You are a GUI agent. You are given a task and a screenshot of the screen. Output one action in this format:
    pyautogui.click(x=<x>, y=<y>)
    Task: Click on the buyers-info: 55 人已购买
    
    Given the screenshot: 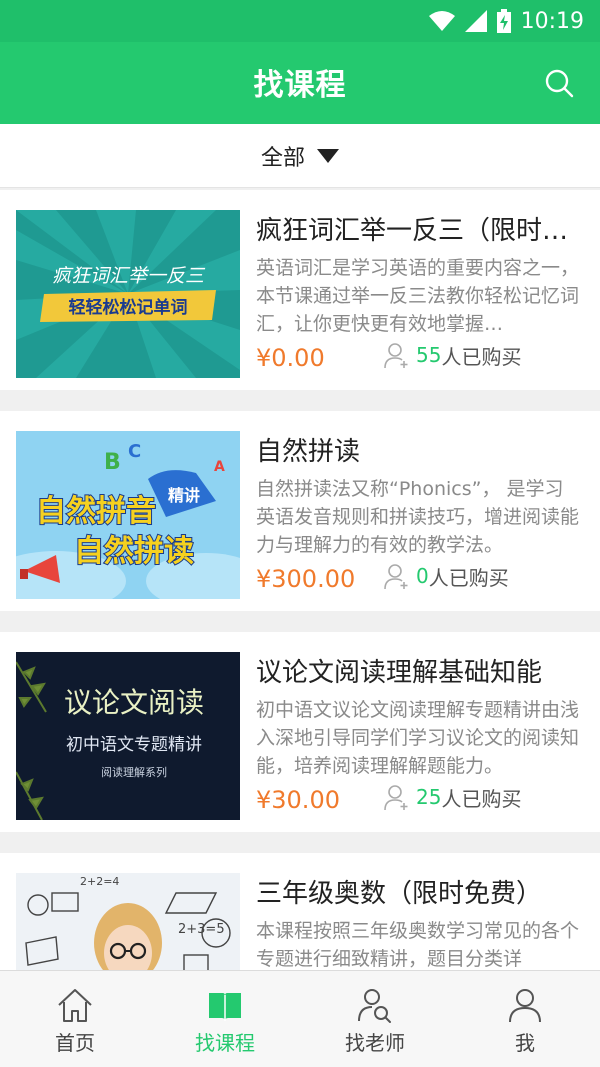 What is the action you would take?
    pyautogui.click(x=452, y=355)
    